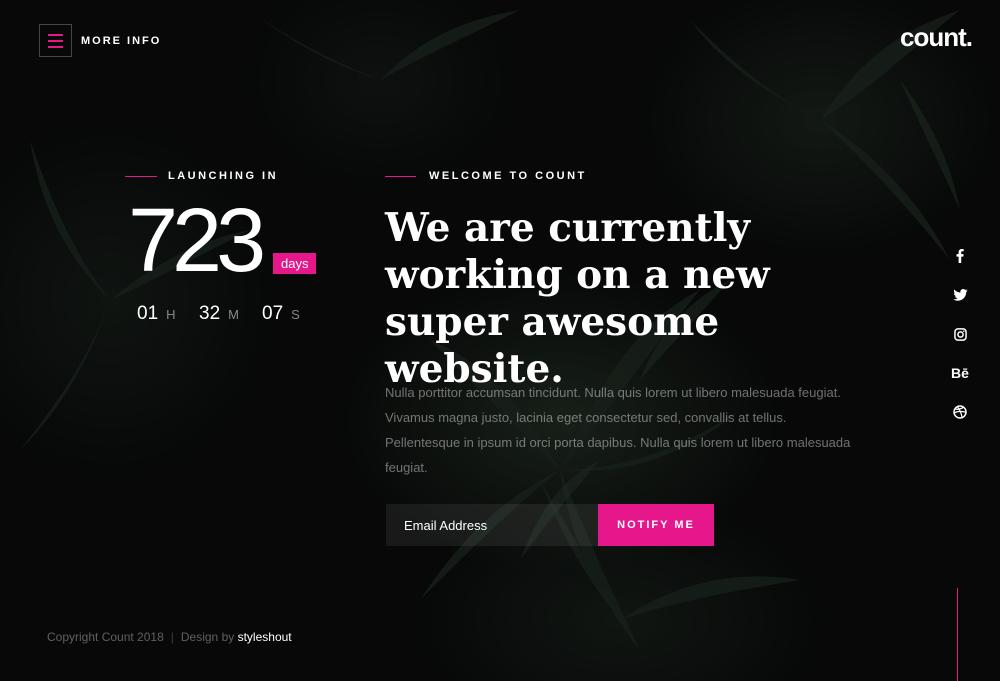 Image resolution: width=1000 pixels, height=681 pixels. Describe the element at coordinates (148, 313) in the screenshot. I see `hours-value: 01` at that location.